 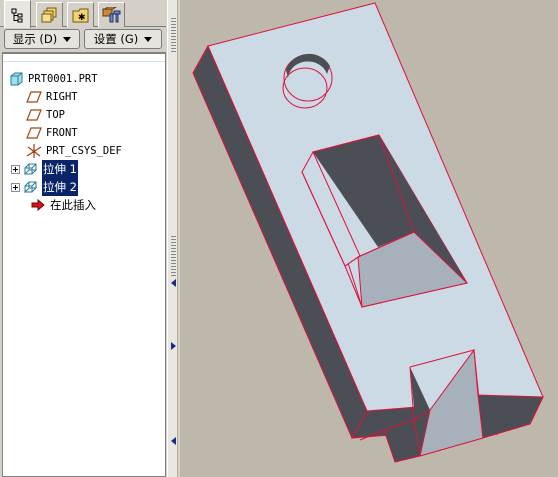 I want to click on model-tree-icon, so click(x=16, y=15).